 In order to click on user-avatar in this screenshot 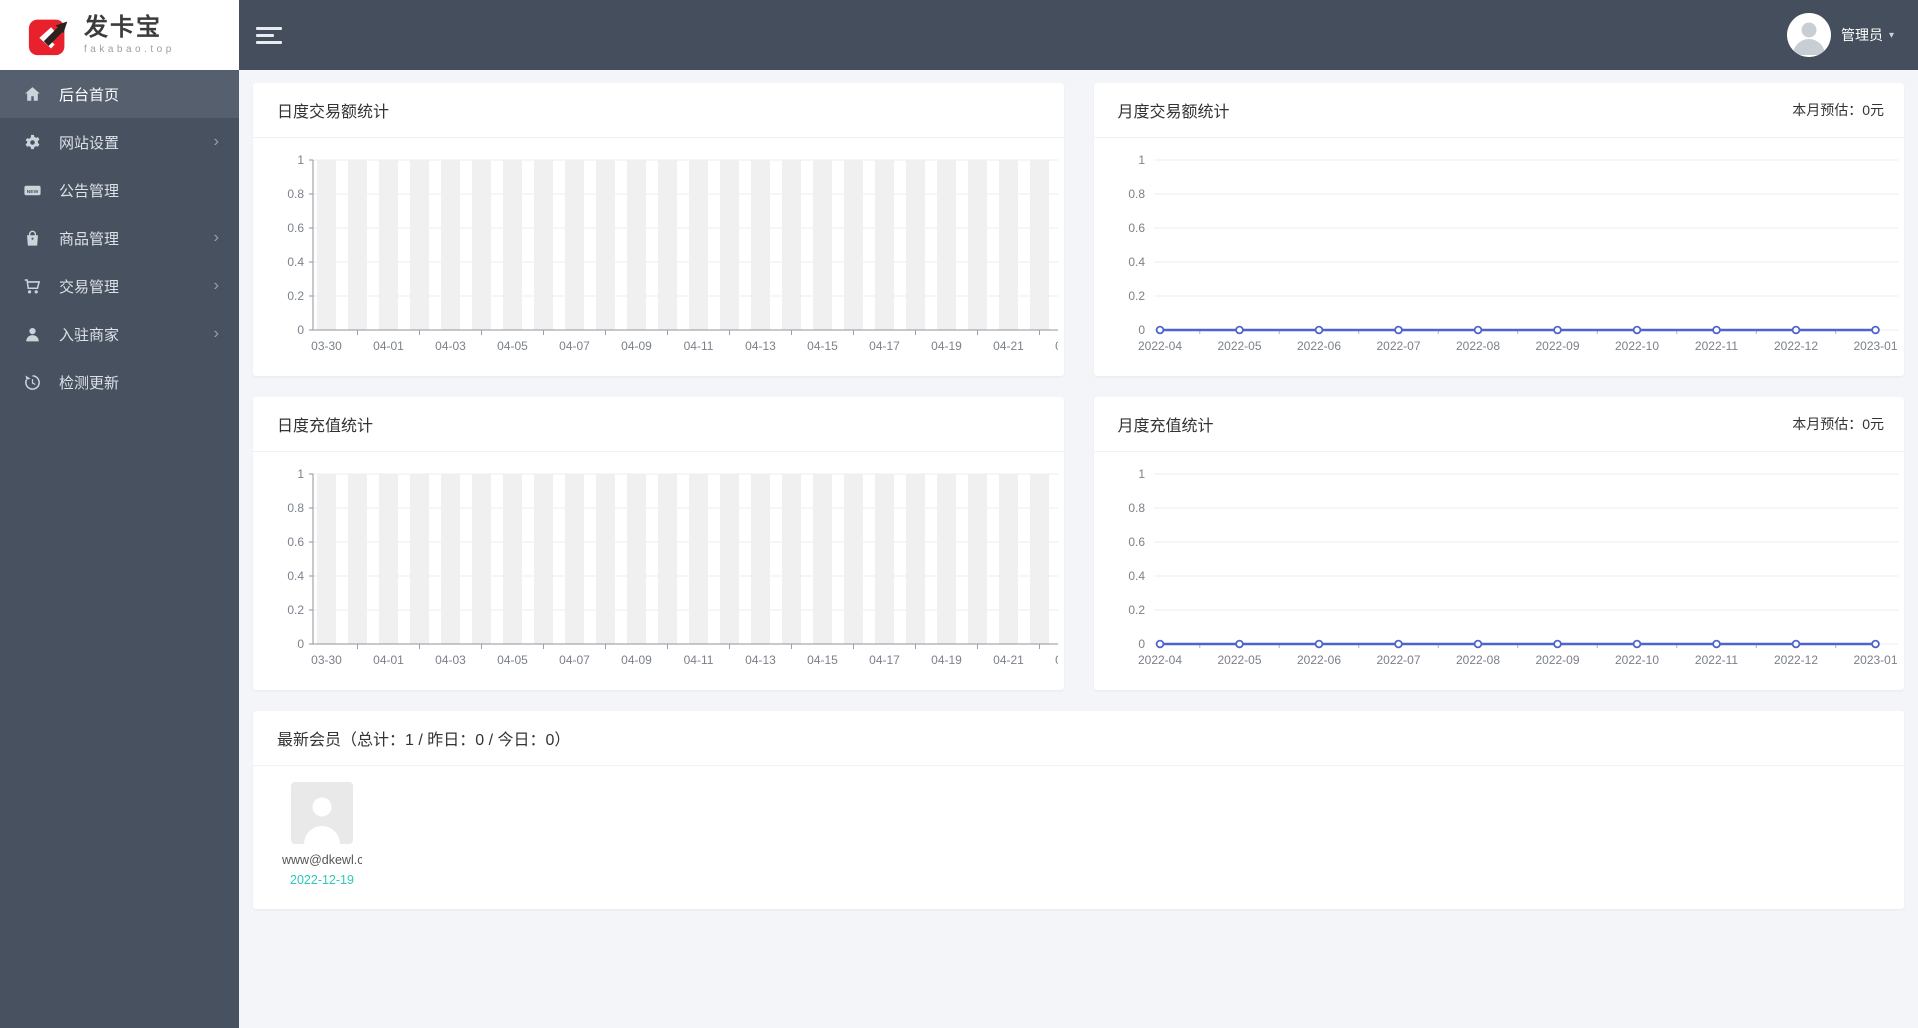, I will do `click(1808, 35)`.